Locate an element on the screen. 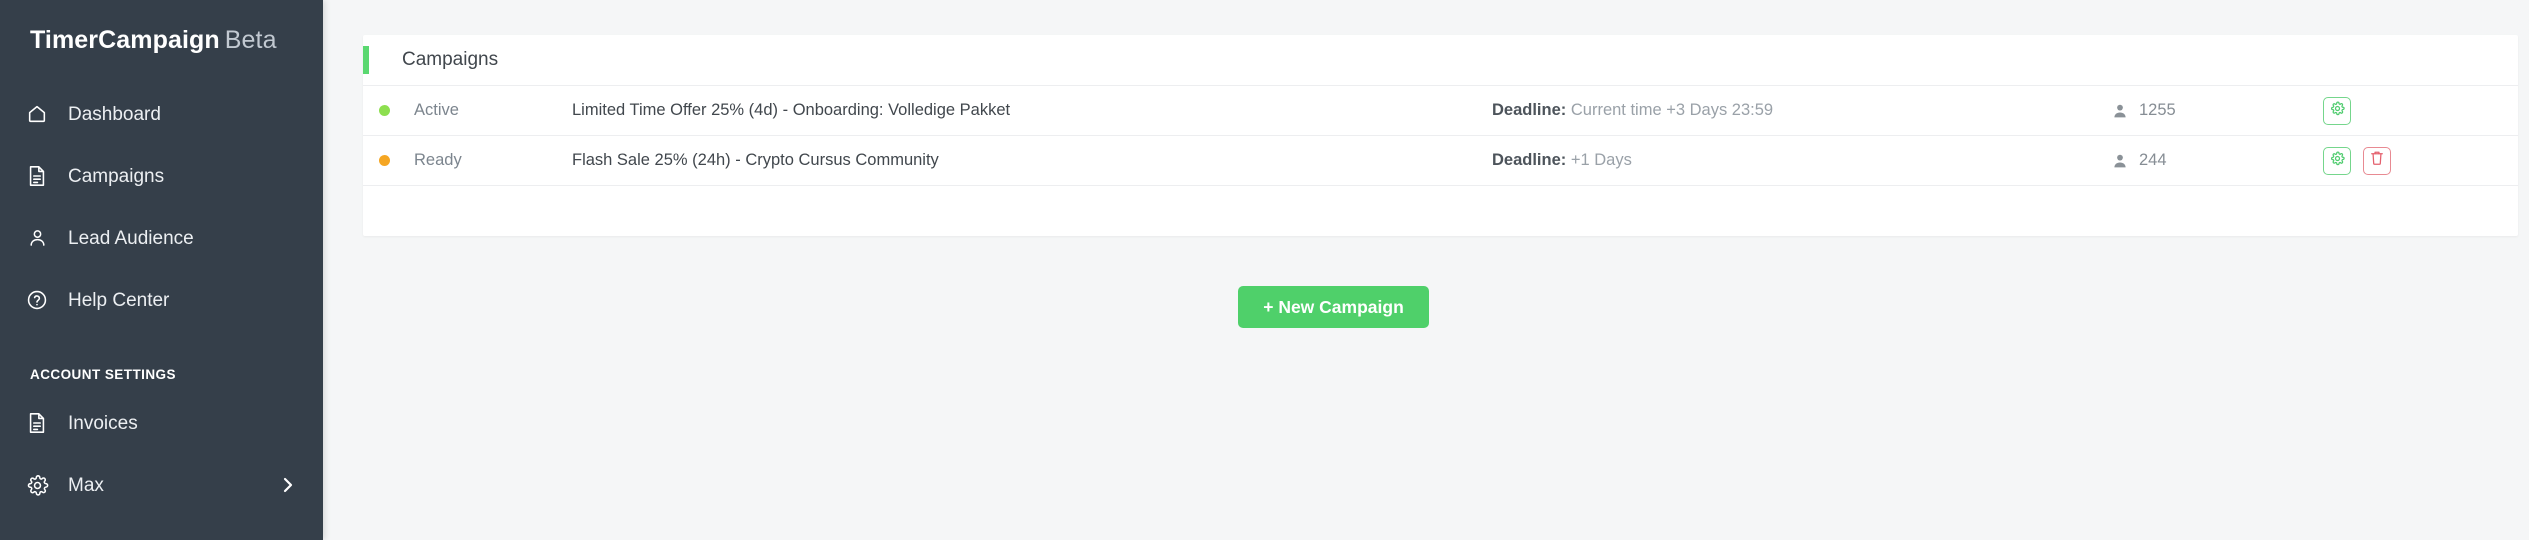  new-campaign-button: + New Campaign is located at coordinates (1333, 307).